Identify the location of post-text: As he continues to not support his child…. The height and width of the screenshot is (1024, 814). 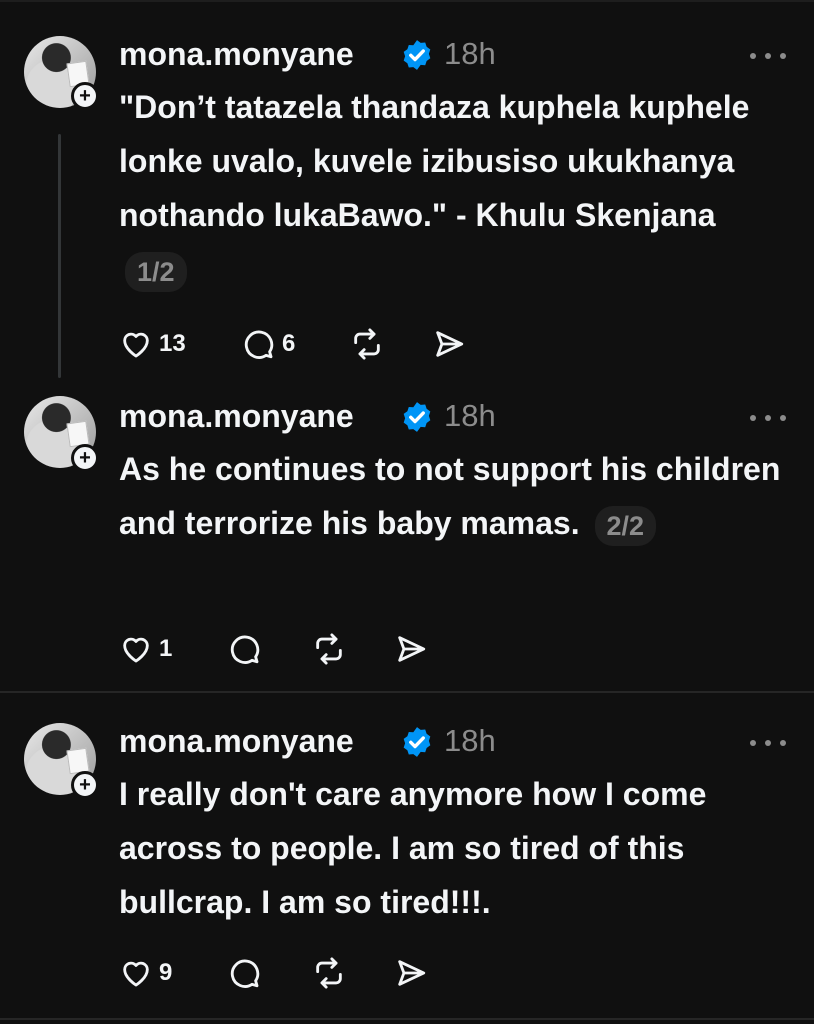
(454, 496).